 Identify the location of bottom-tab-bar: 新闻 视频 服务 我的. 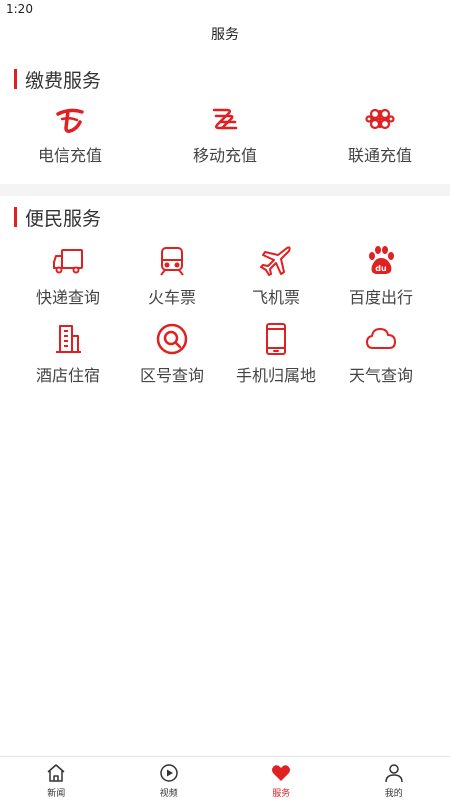
(225, 778).